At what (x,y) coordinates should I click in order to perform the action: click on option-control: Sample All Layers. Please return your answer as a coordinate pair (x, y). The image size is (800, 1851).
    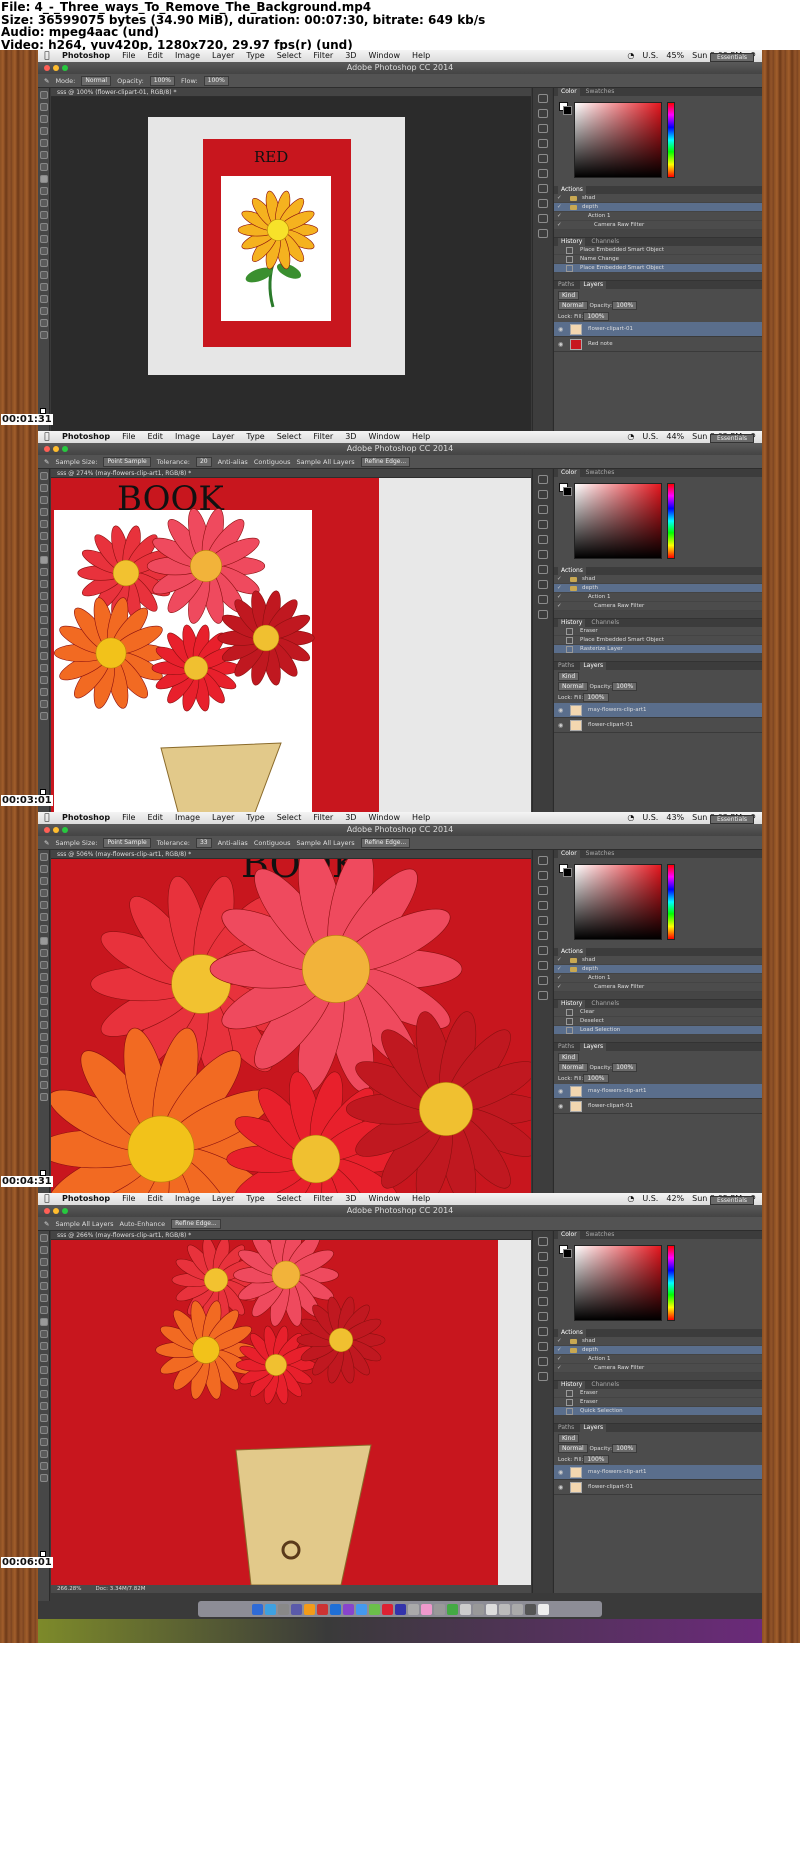
    Looking at the image, I should click on (326, 462).